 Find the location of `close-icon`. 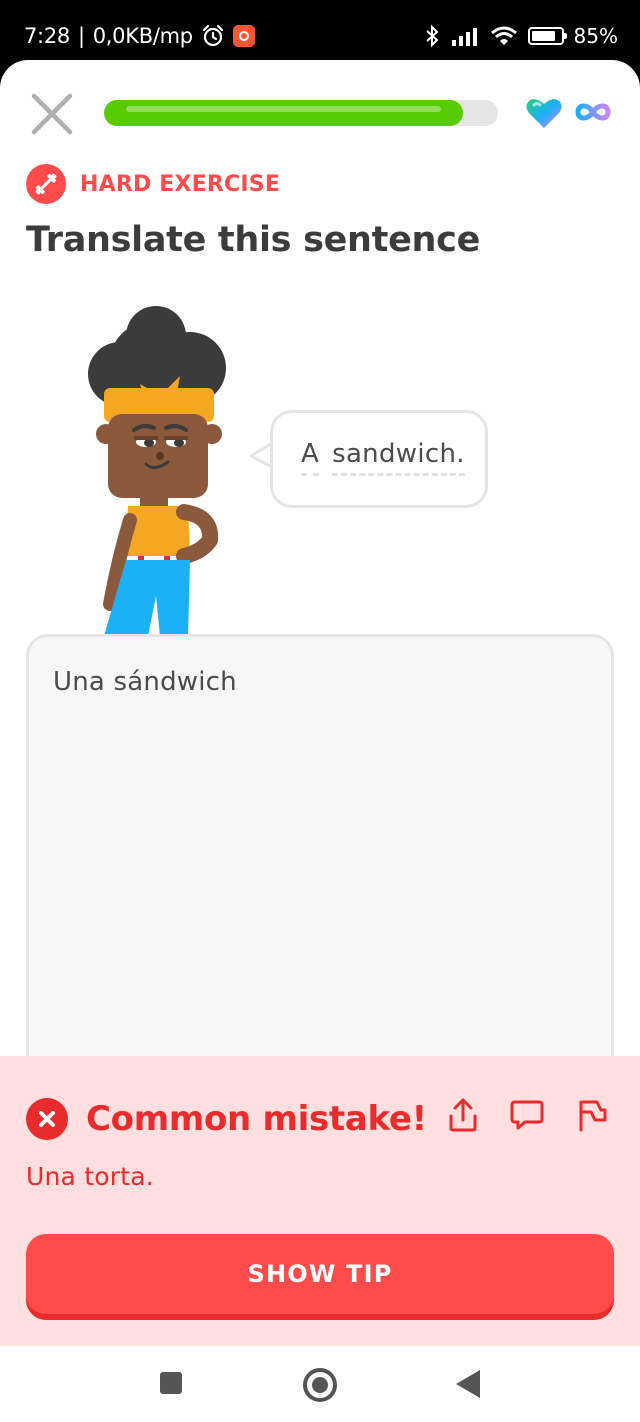

close-icon is located at coordinates (52, 114).